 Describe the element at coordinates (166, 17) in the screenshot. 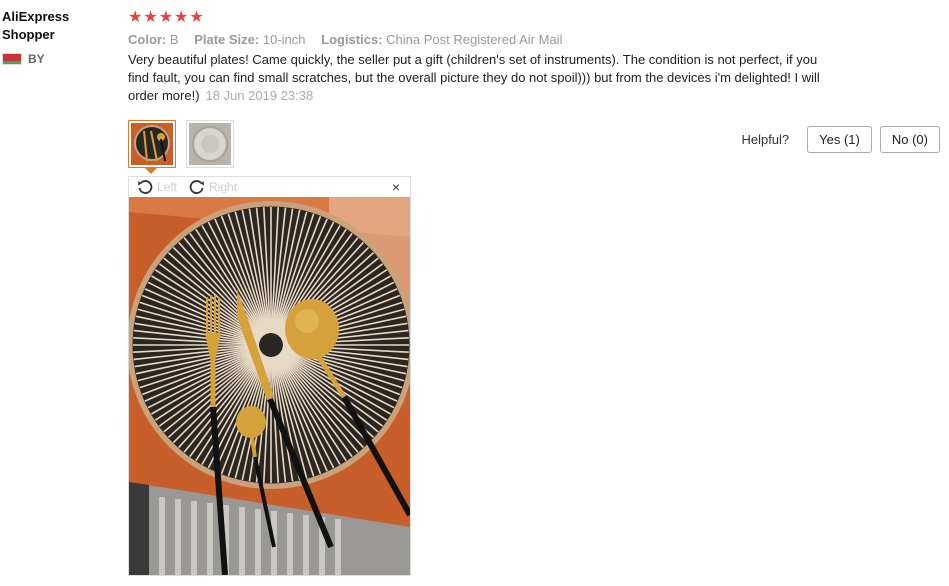

I see `star-rating: ★★★★★` at that location.